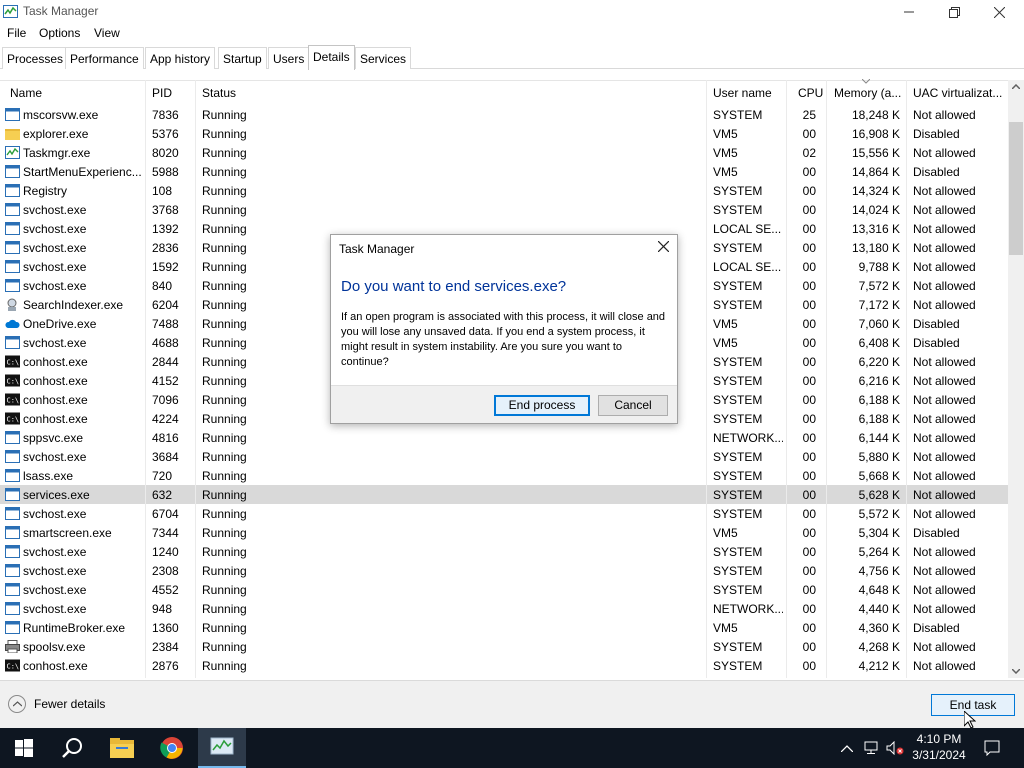 The height and width of the screenshot is (768, 1024). What do you see at coordinates (512, 748) in the screenshot?
I see `taskbar: 4:10 PM 3/31/2024` at bounding box center [512, 748].